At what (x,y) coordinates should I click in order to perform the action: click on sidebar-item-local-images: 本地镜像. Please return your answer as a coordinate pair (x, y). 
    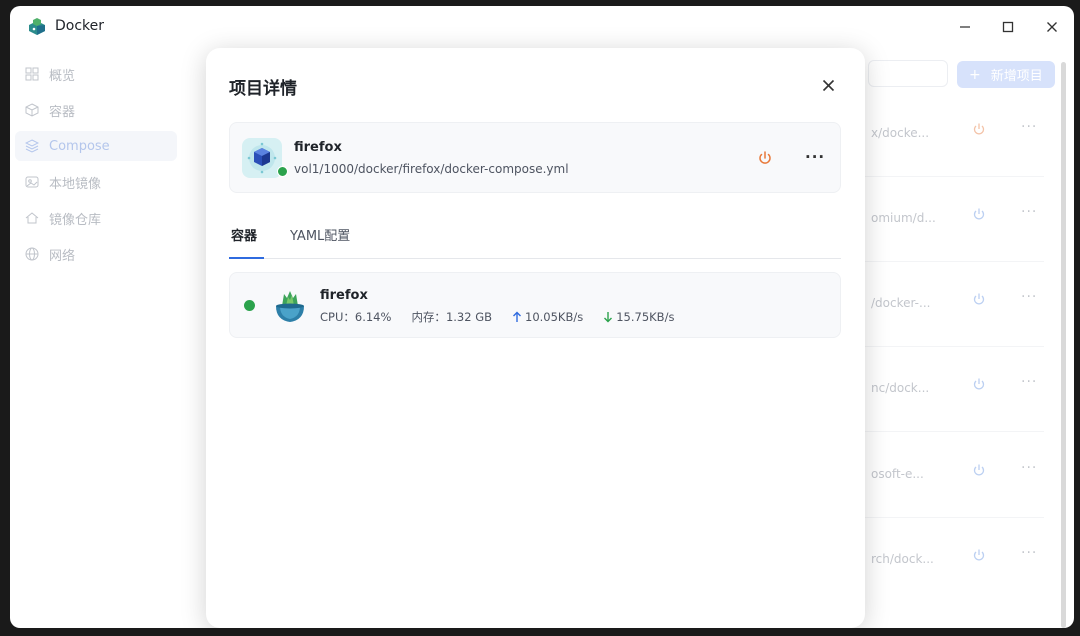
    Looking at the image, I should click on (96, 182).